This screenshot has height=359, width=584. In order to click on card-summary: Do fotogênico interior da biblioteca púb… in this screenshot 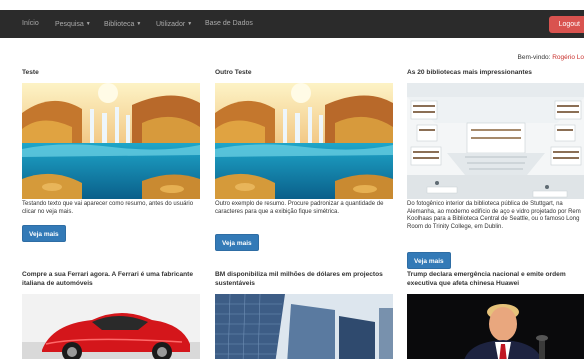, I will do `click(494, 215)`.